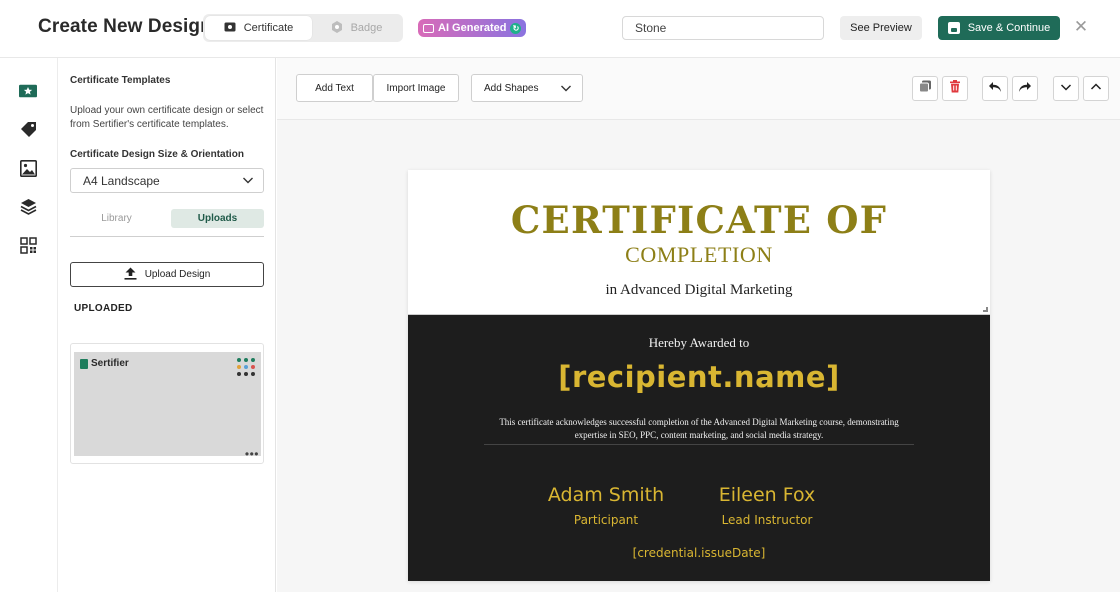 Image resolution: width=1120 pixels, height=592 pixels. I want to click on sertifier-logo-mark, so click(84, 363).